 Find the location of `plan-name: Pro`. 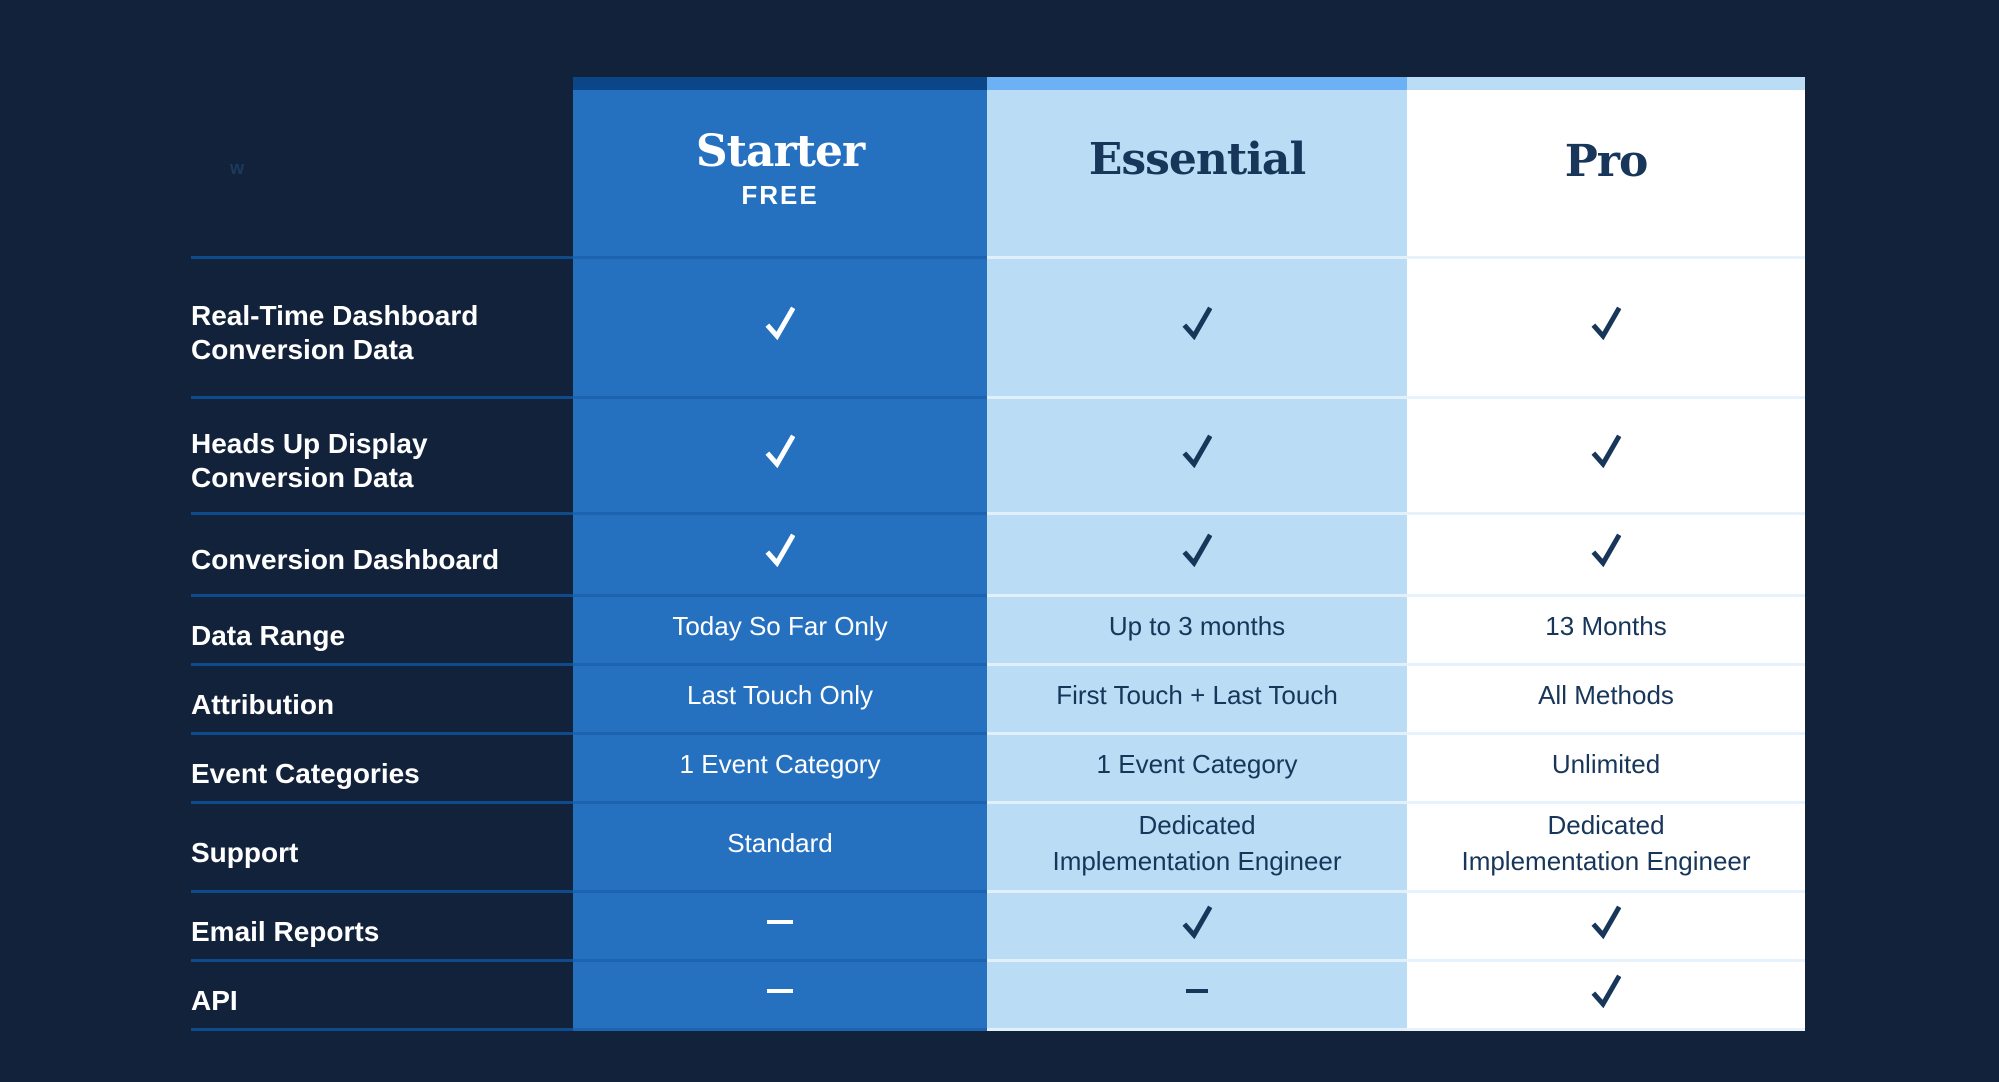

plan-name: Pro is located at coordinates (1606, 161).